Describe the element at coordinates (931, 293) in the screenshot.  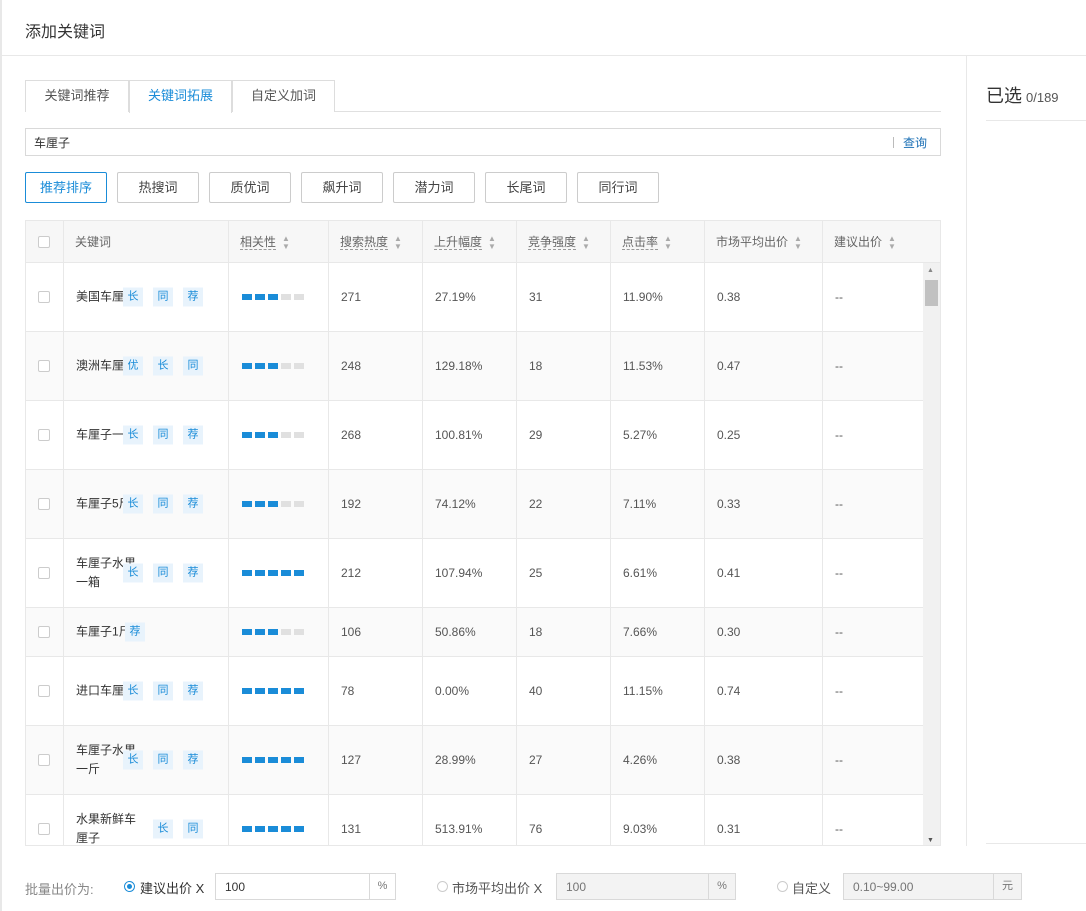
I see `scroll-thumb` at that location.